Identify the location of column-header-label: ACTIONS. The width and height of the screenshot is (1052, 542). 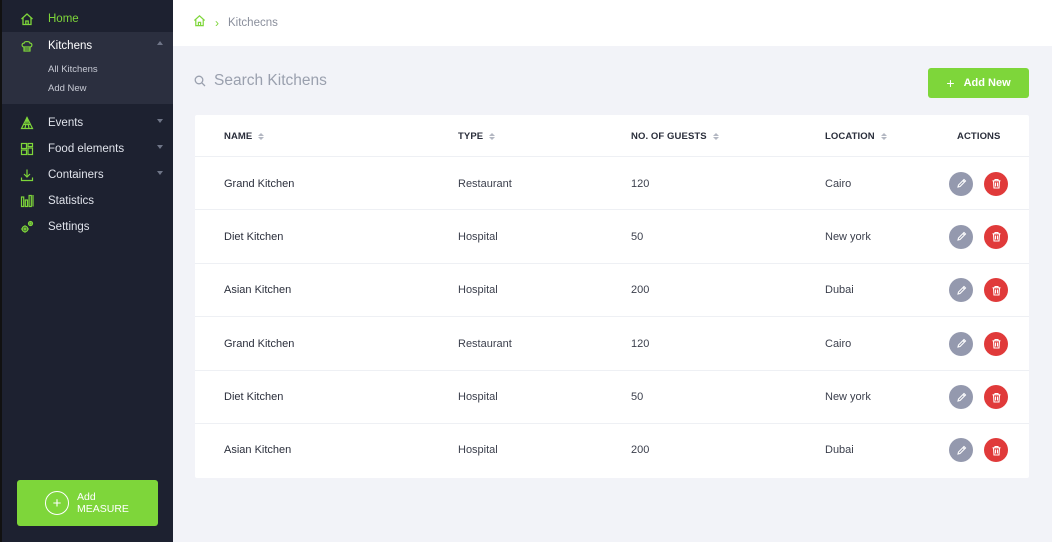
(979, 136).